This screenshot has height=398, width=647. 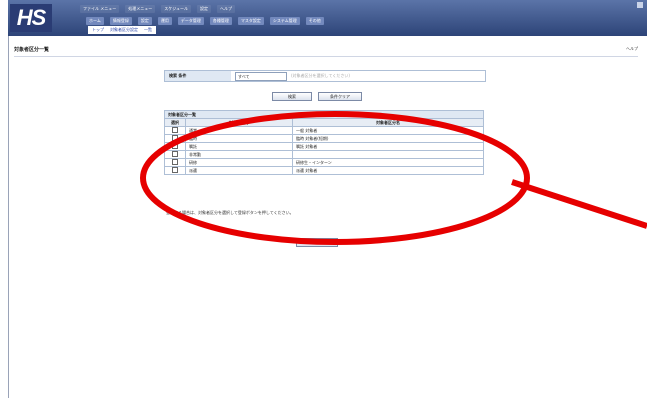 I want to click on category-cell: 派遣, so click(x=239, y=170).